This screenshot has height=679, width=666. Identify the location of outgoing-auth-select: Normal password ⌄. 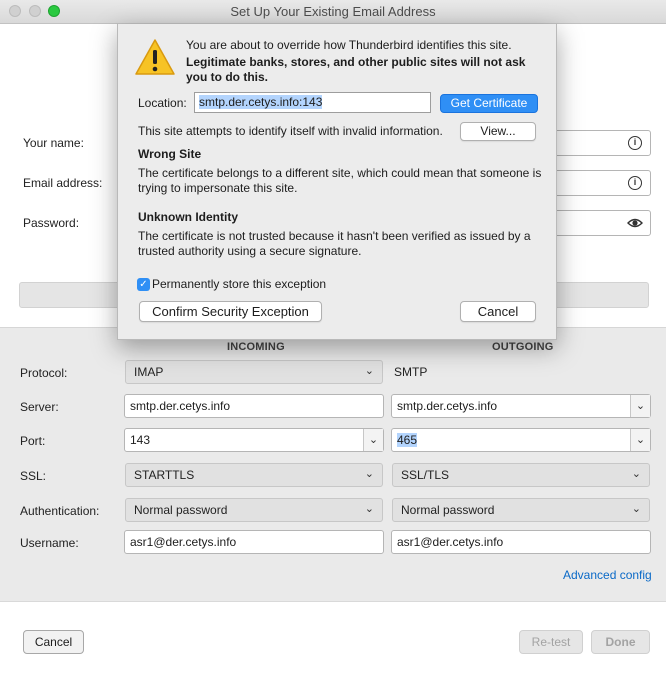
(521, 510).